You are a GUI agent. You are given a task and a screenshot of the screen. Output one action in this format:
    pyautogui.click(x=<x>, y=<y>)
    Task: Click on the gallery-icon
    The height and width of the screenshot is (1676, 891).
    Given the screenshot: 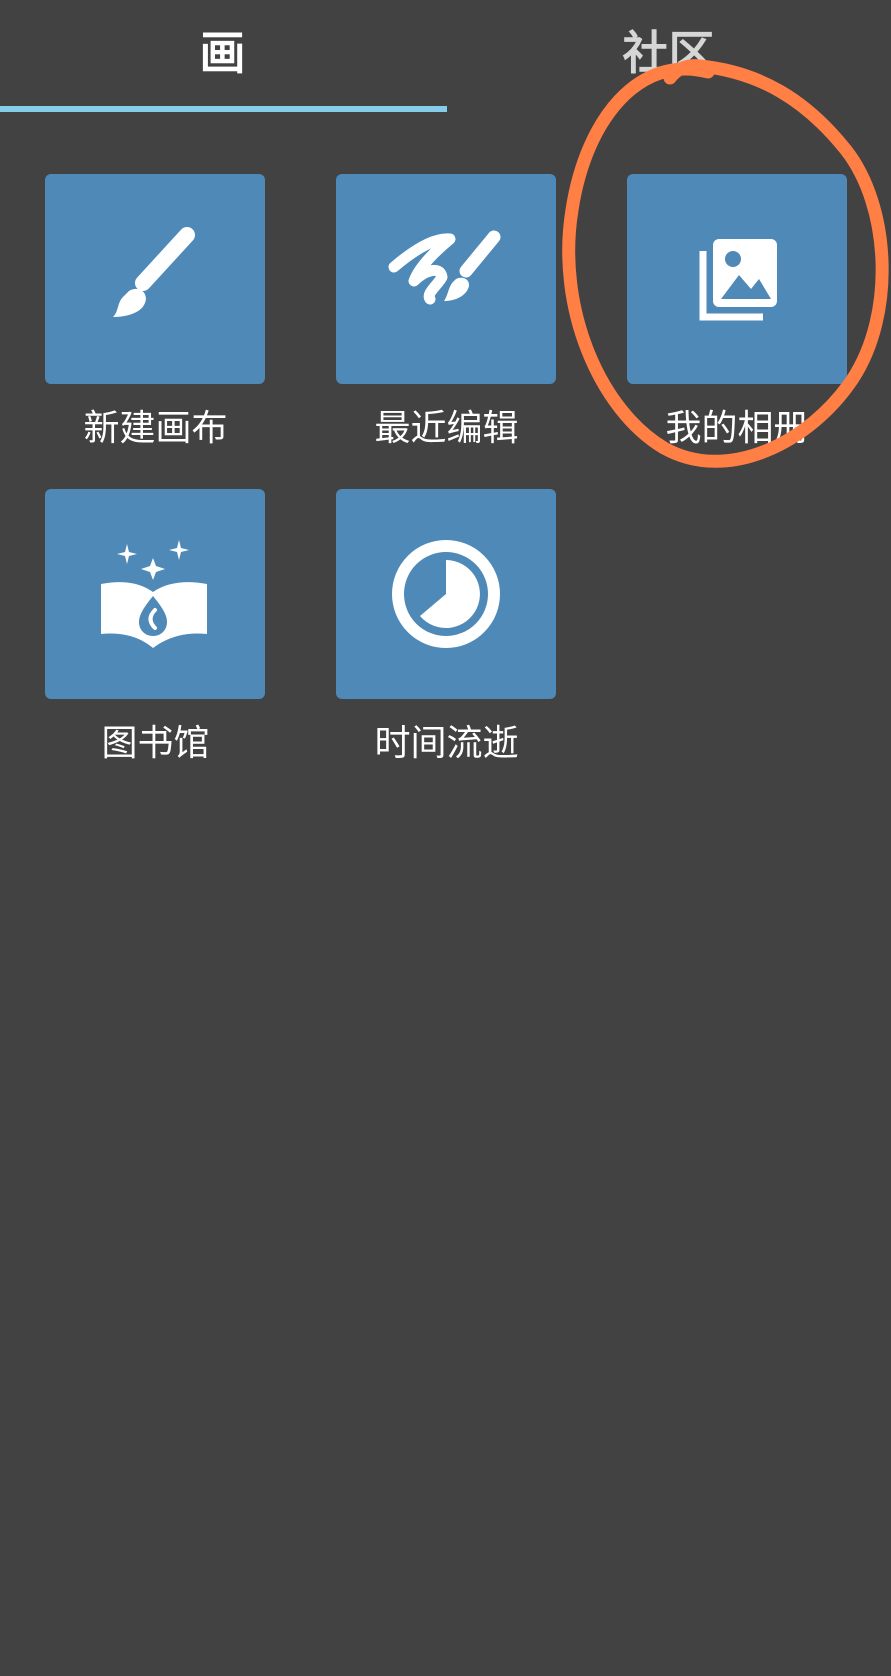 What is the action you would take?
    pyautogui.click(x=738, y=280)
    